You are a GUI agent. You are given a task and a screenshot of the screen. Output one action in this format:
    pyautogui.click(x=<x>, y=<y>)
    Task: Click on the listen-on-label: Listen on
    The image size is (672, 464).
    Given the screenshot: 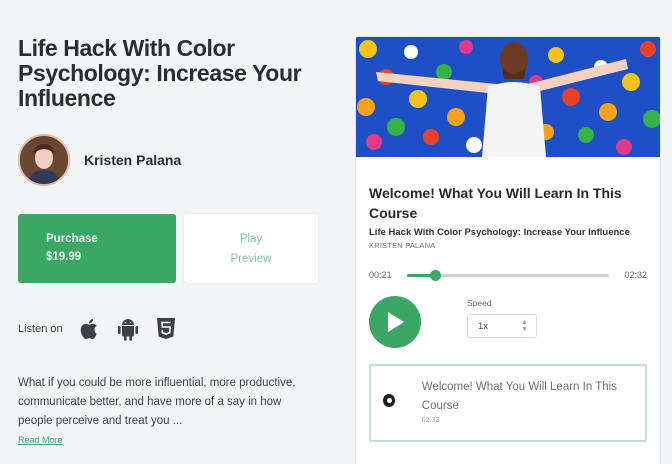 What is the action you would take?
    pyautogui.click(x=40, y=328)
    